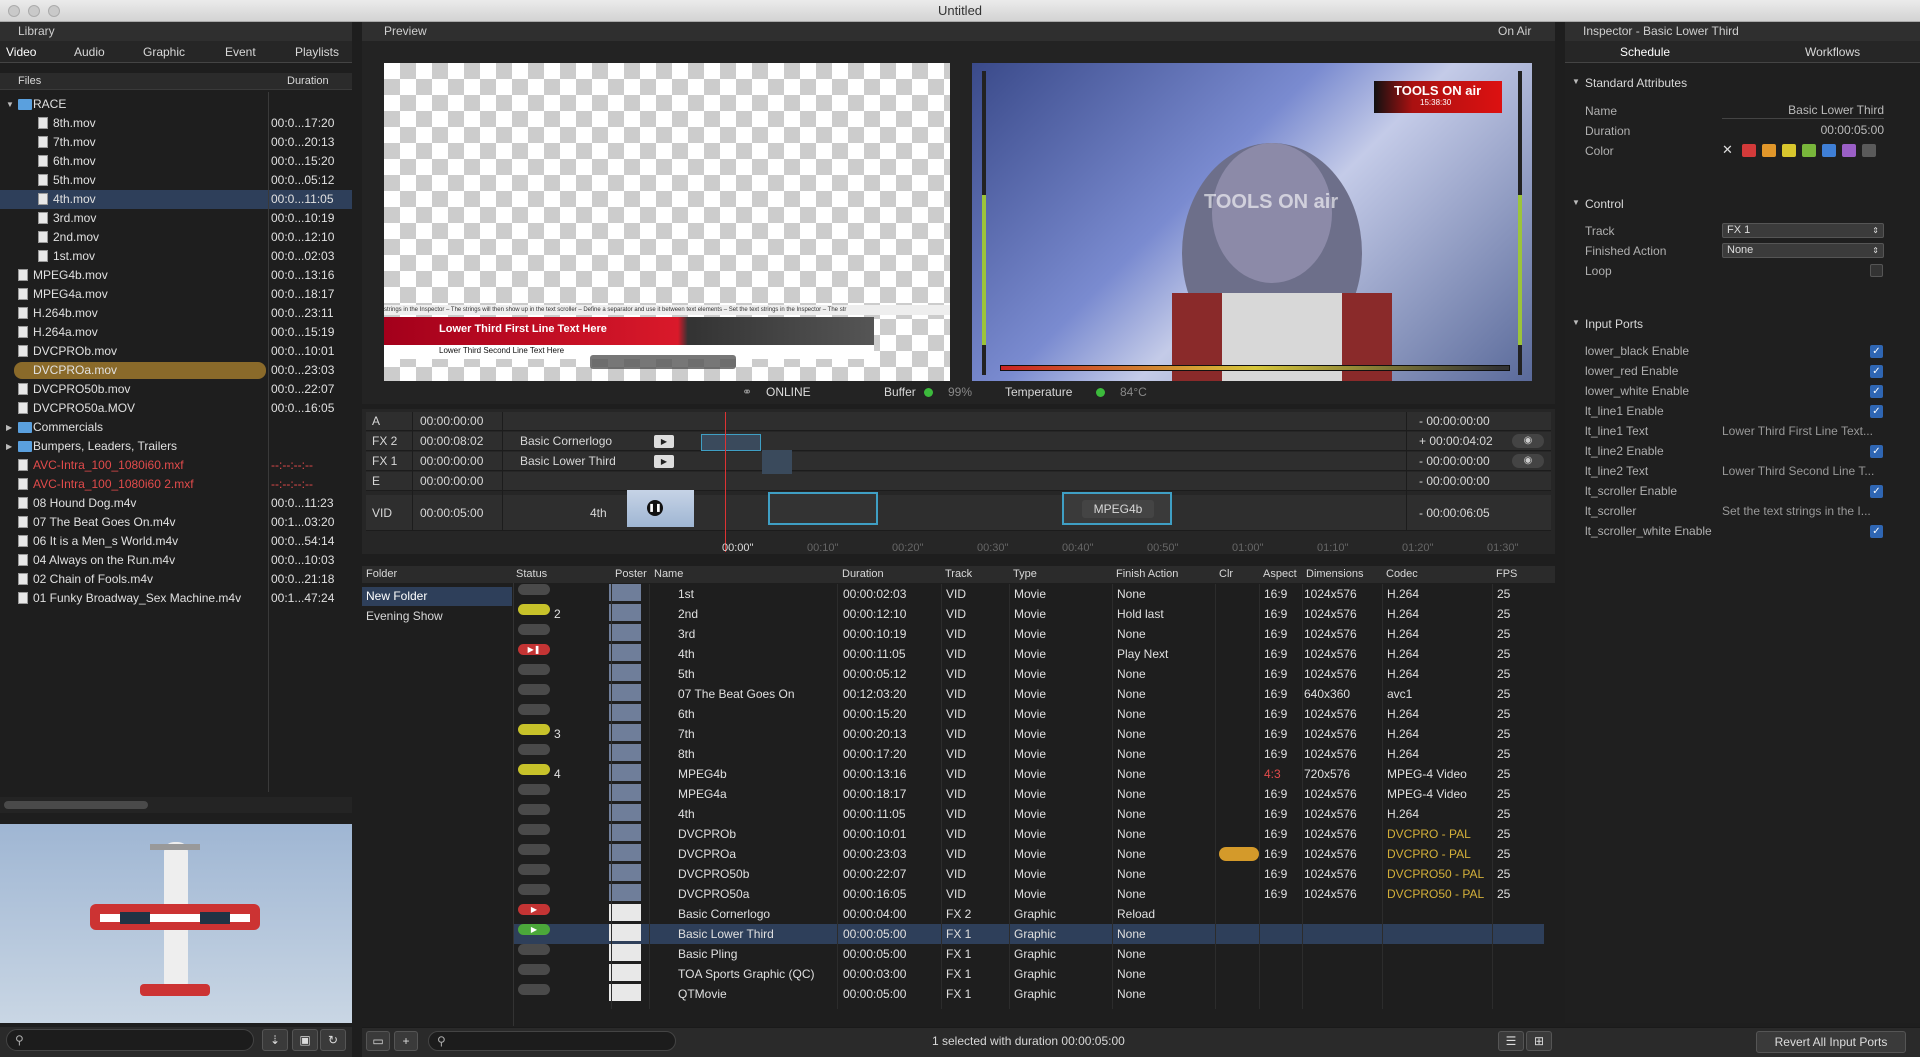  I want to click on revert-input-ports-button: Revert All Input Ports, so click(1831, 1042).